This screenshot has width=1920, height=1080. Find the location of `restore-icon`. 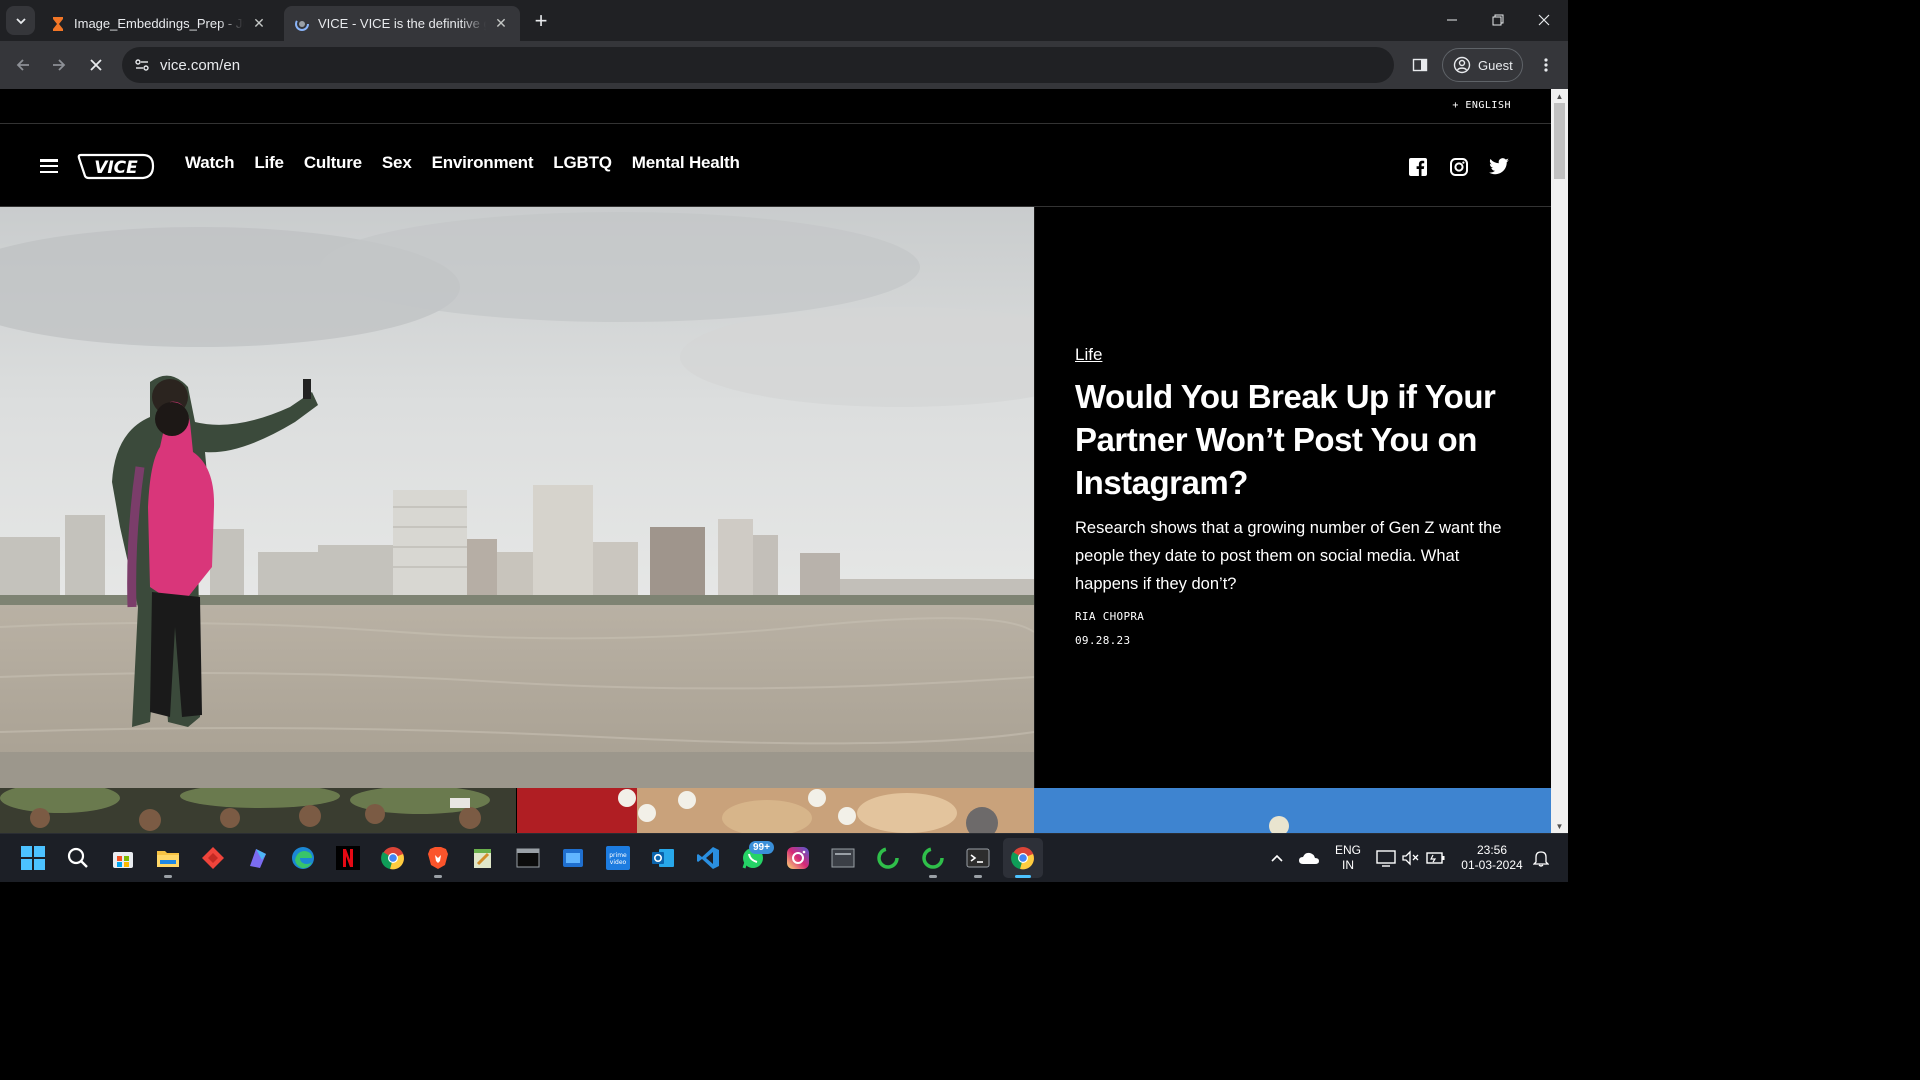

restore-icon is located at coordinates (1498, 20).